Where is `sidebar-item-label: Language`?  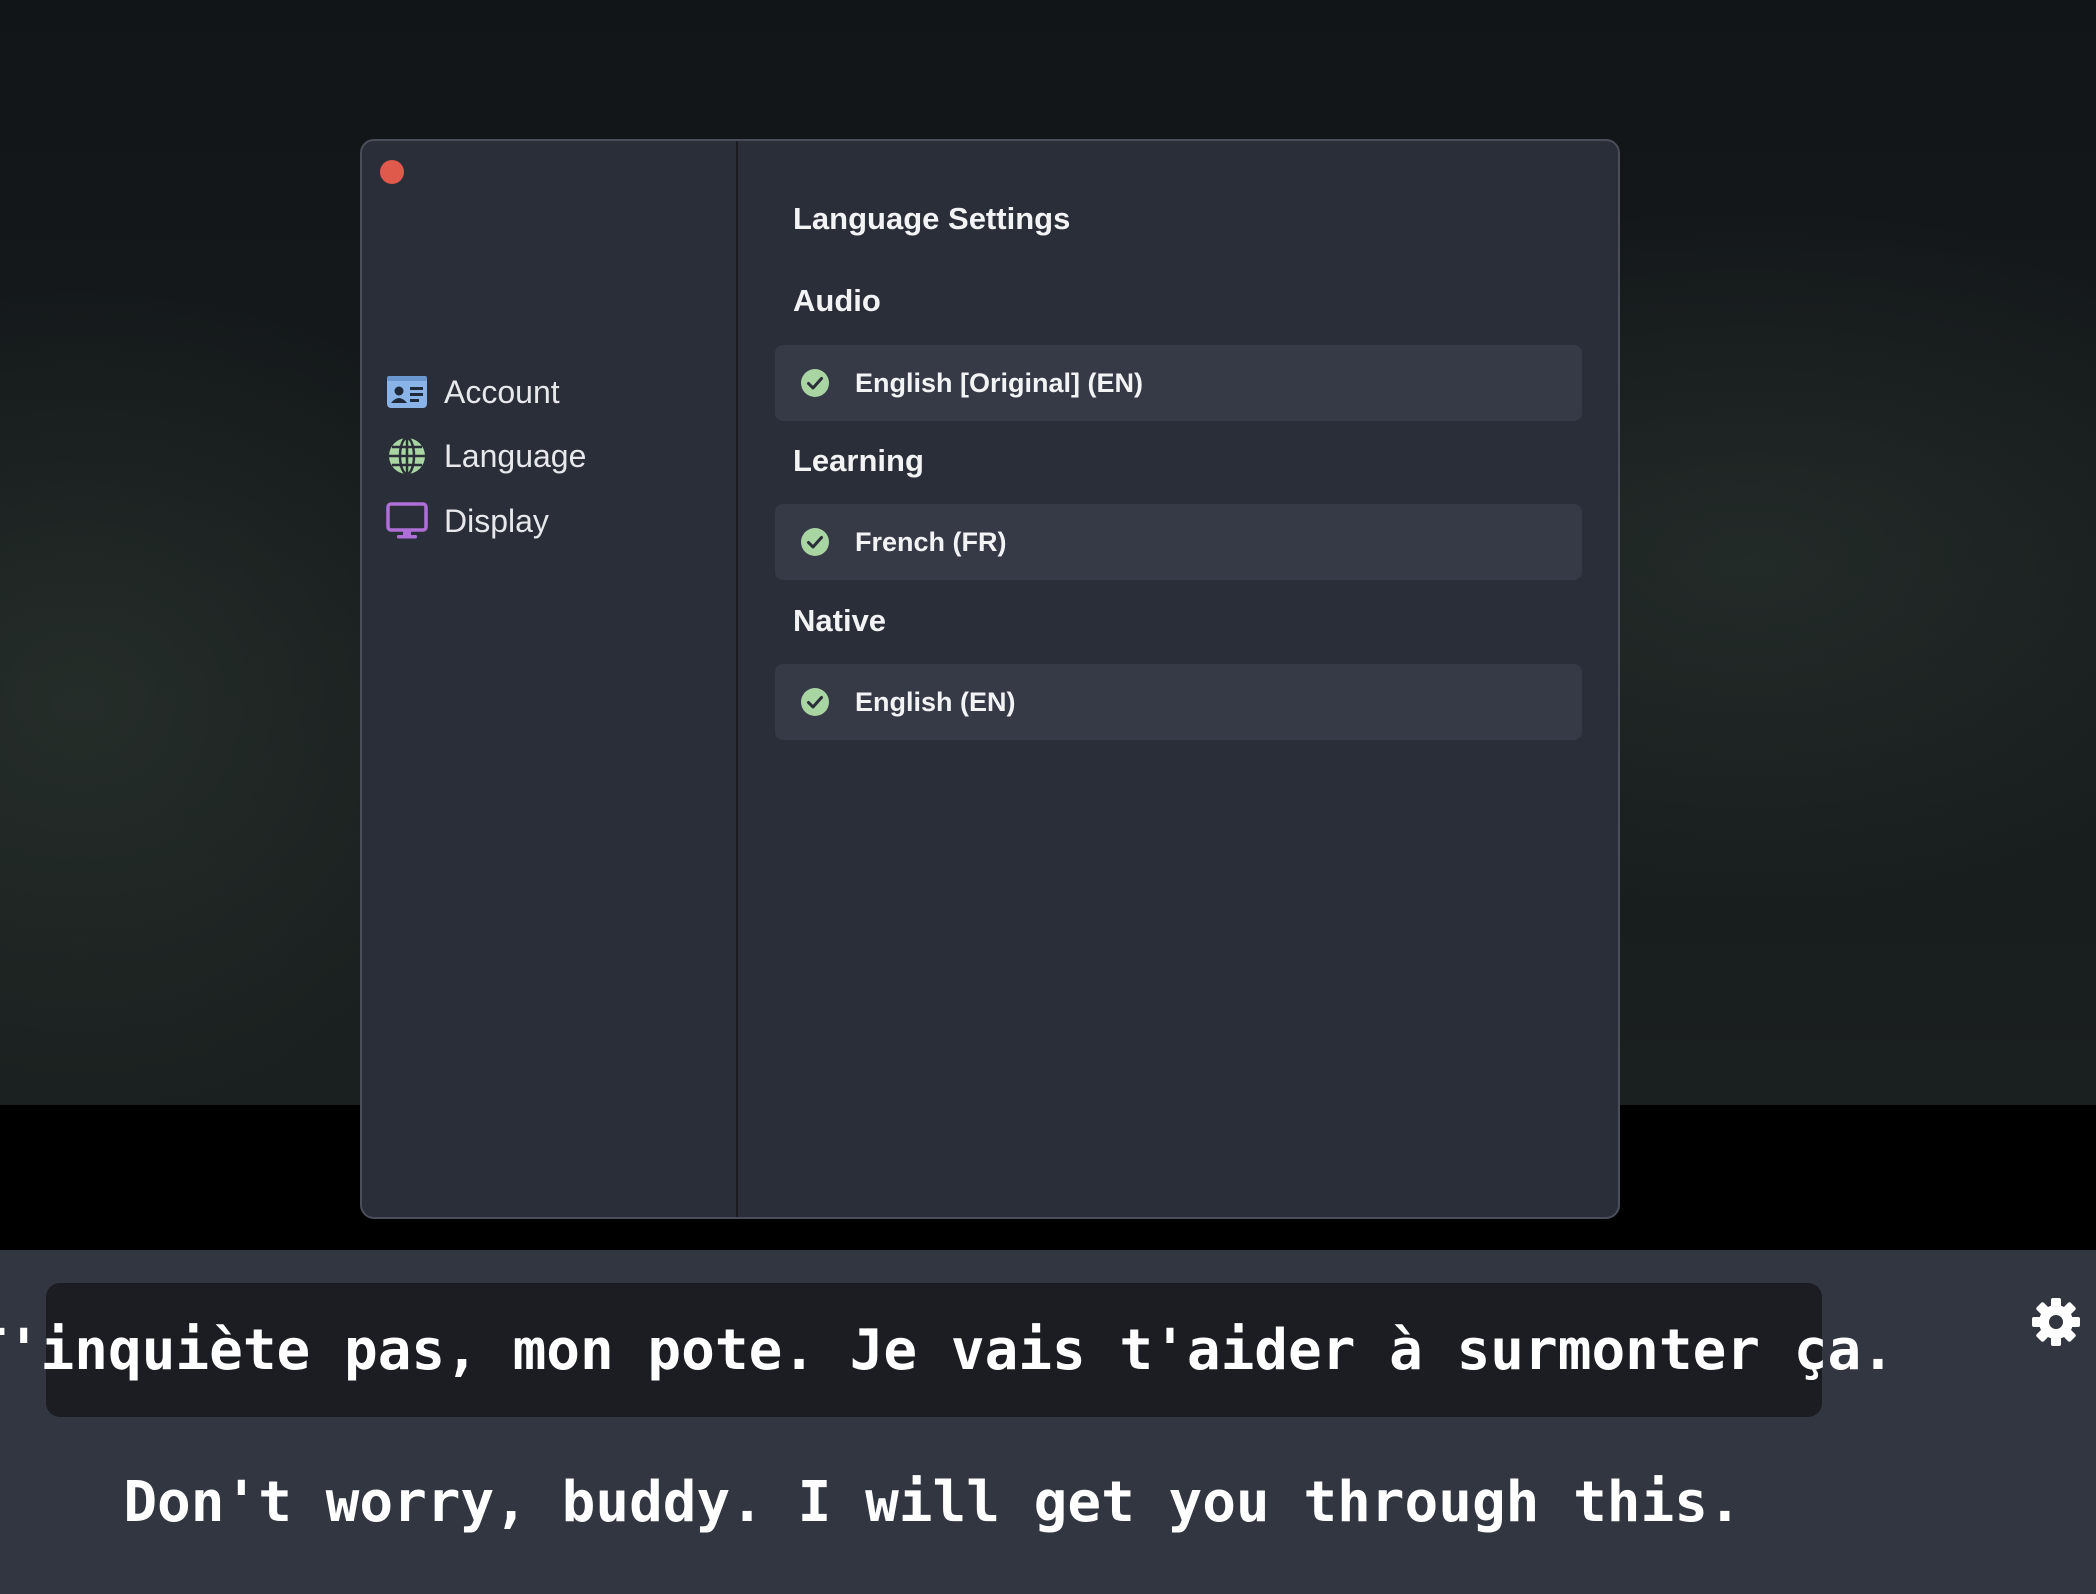
sidebar-item-label: Language is located at coordinates (515, 455).